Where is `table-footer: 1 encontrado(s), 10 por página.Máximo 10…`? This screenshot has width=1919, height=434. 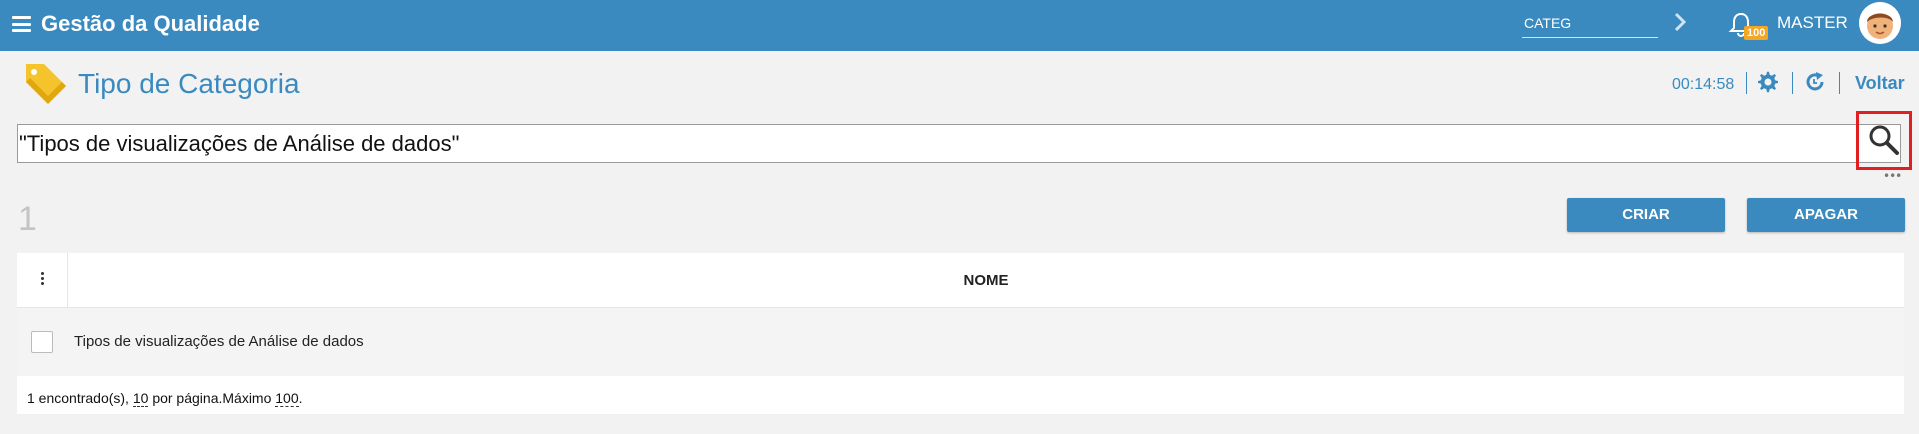 table-footer: 1 encontrado(s), 10 por página.Máximo 10… is located at coordinates (165, 398).